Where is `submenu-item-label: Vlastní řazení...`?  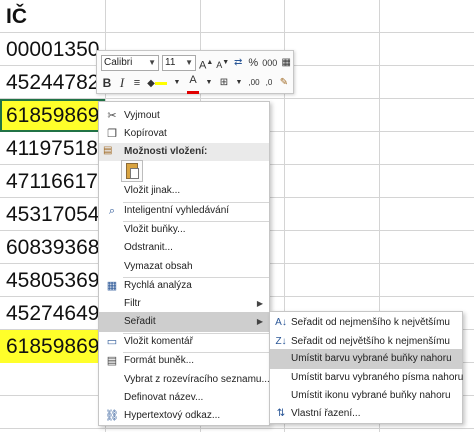
submenu-item-label: Vlastní řazení... is located at coordinates (326, 413).